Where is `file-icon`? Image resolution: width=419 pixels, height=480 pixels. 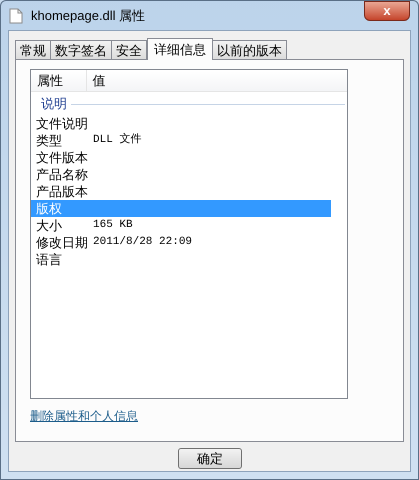 file-icon is located at coordinates (16, 16).